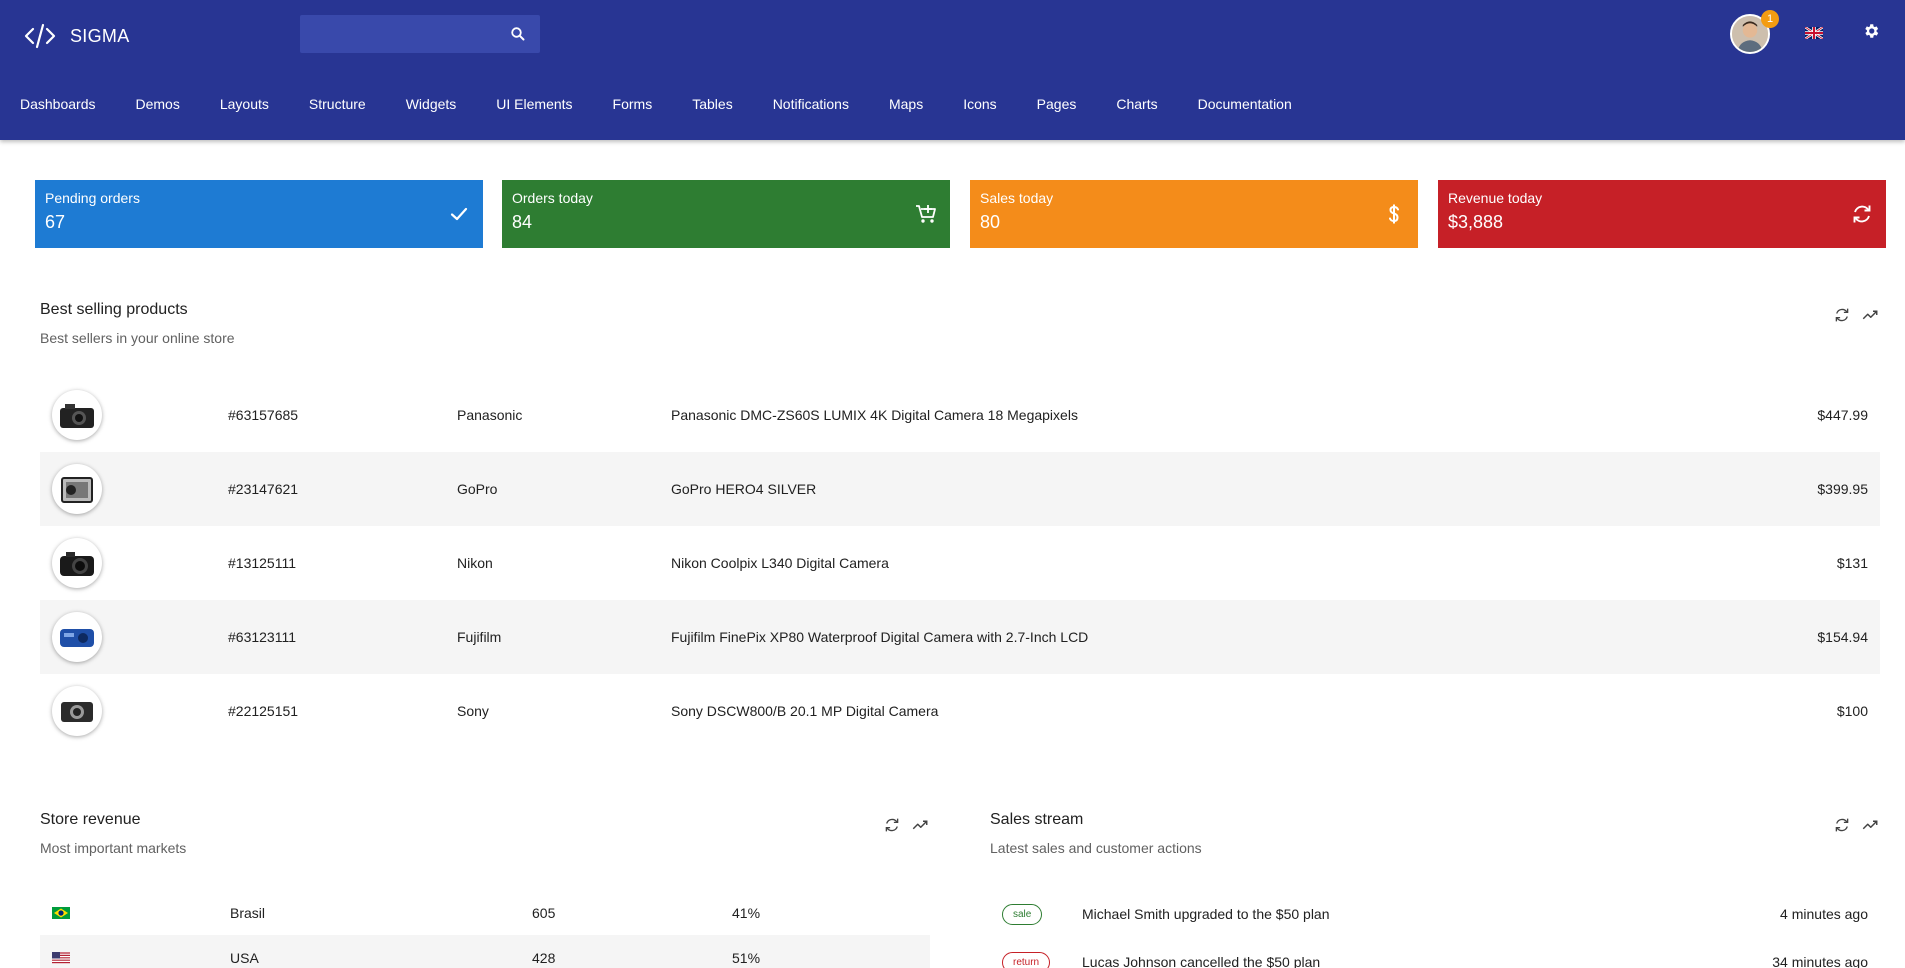 The image size is (1905, 968). I want to click on tile-value: 84, so click(522, 222).